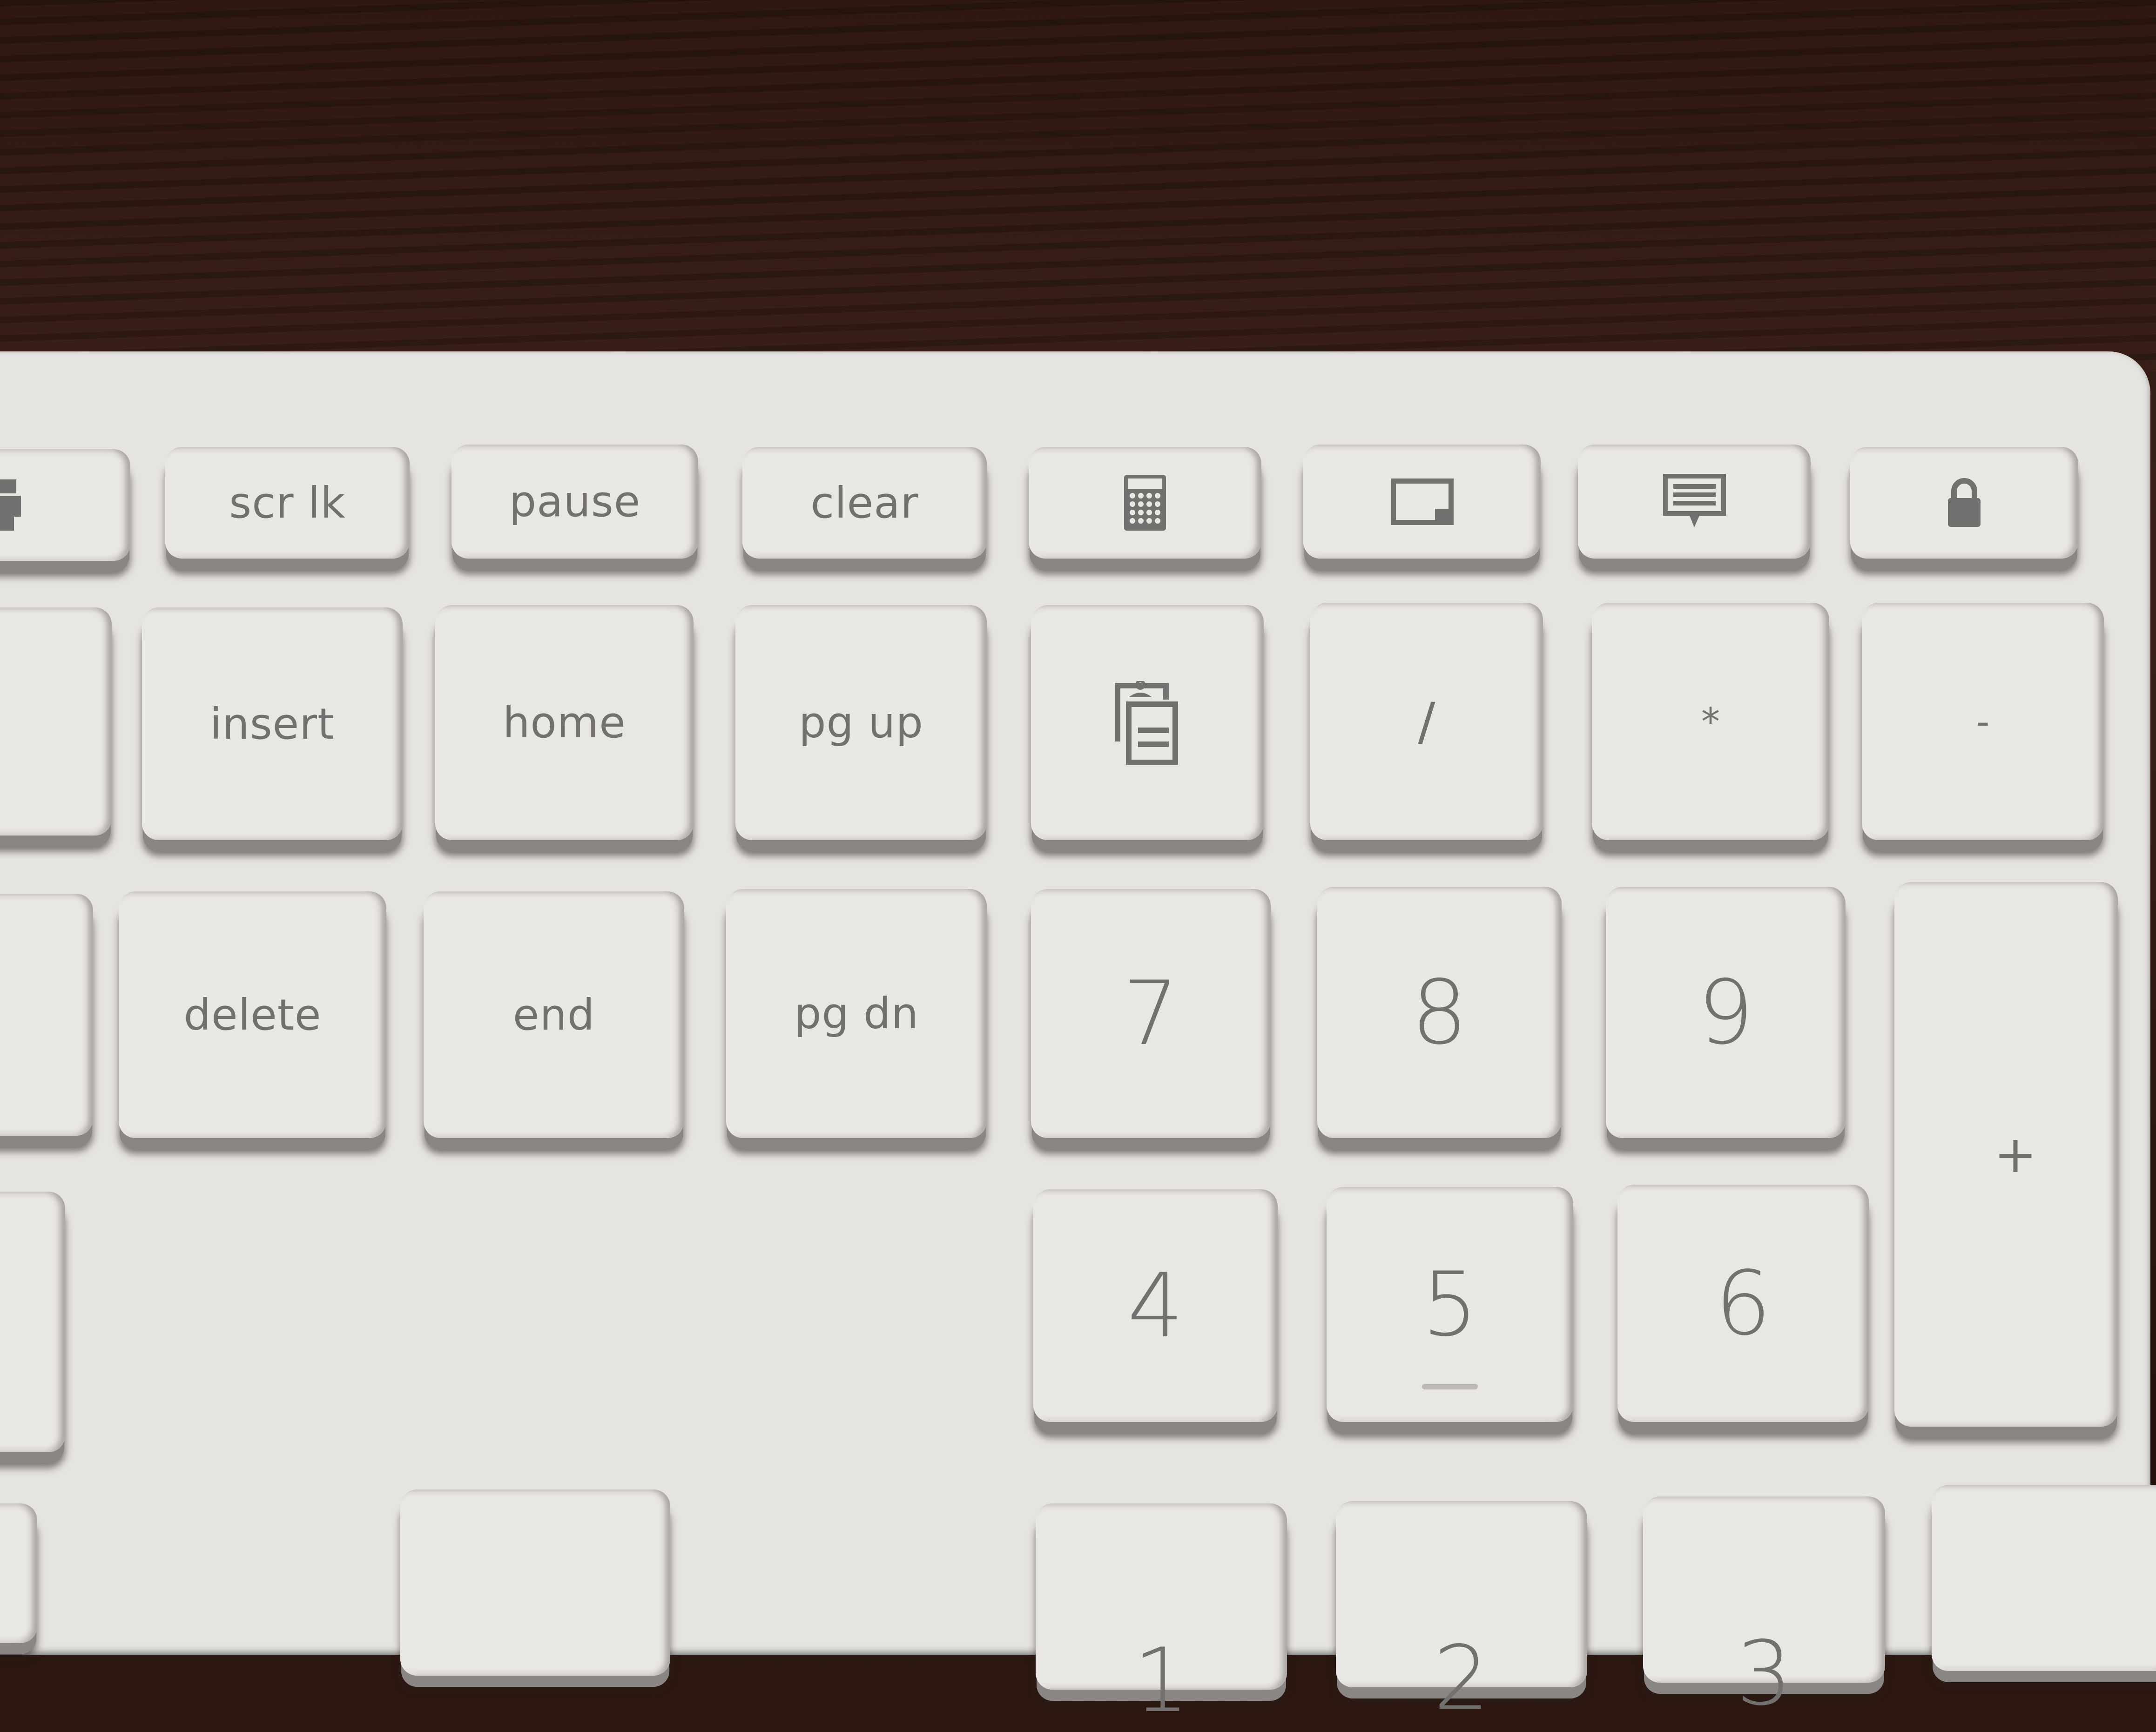 The image size is (2156, 1732). I want to click on num4-key: 4, so click(1155, 1305).